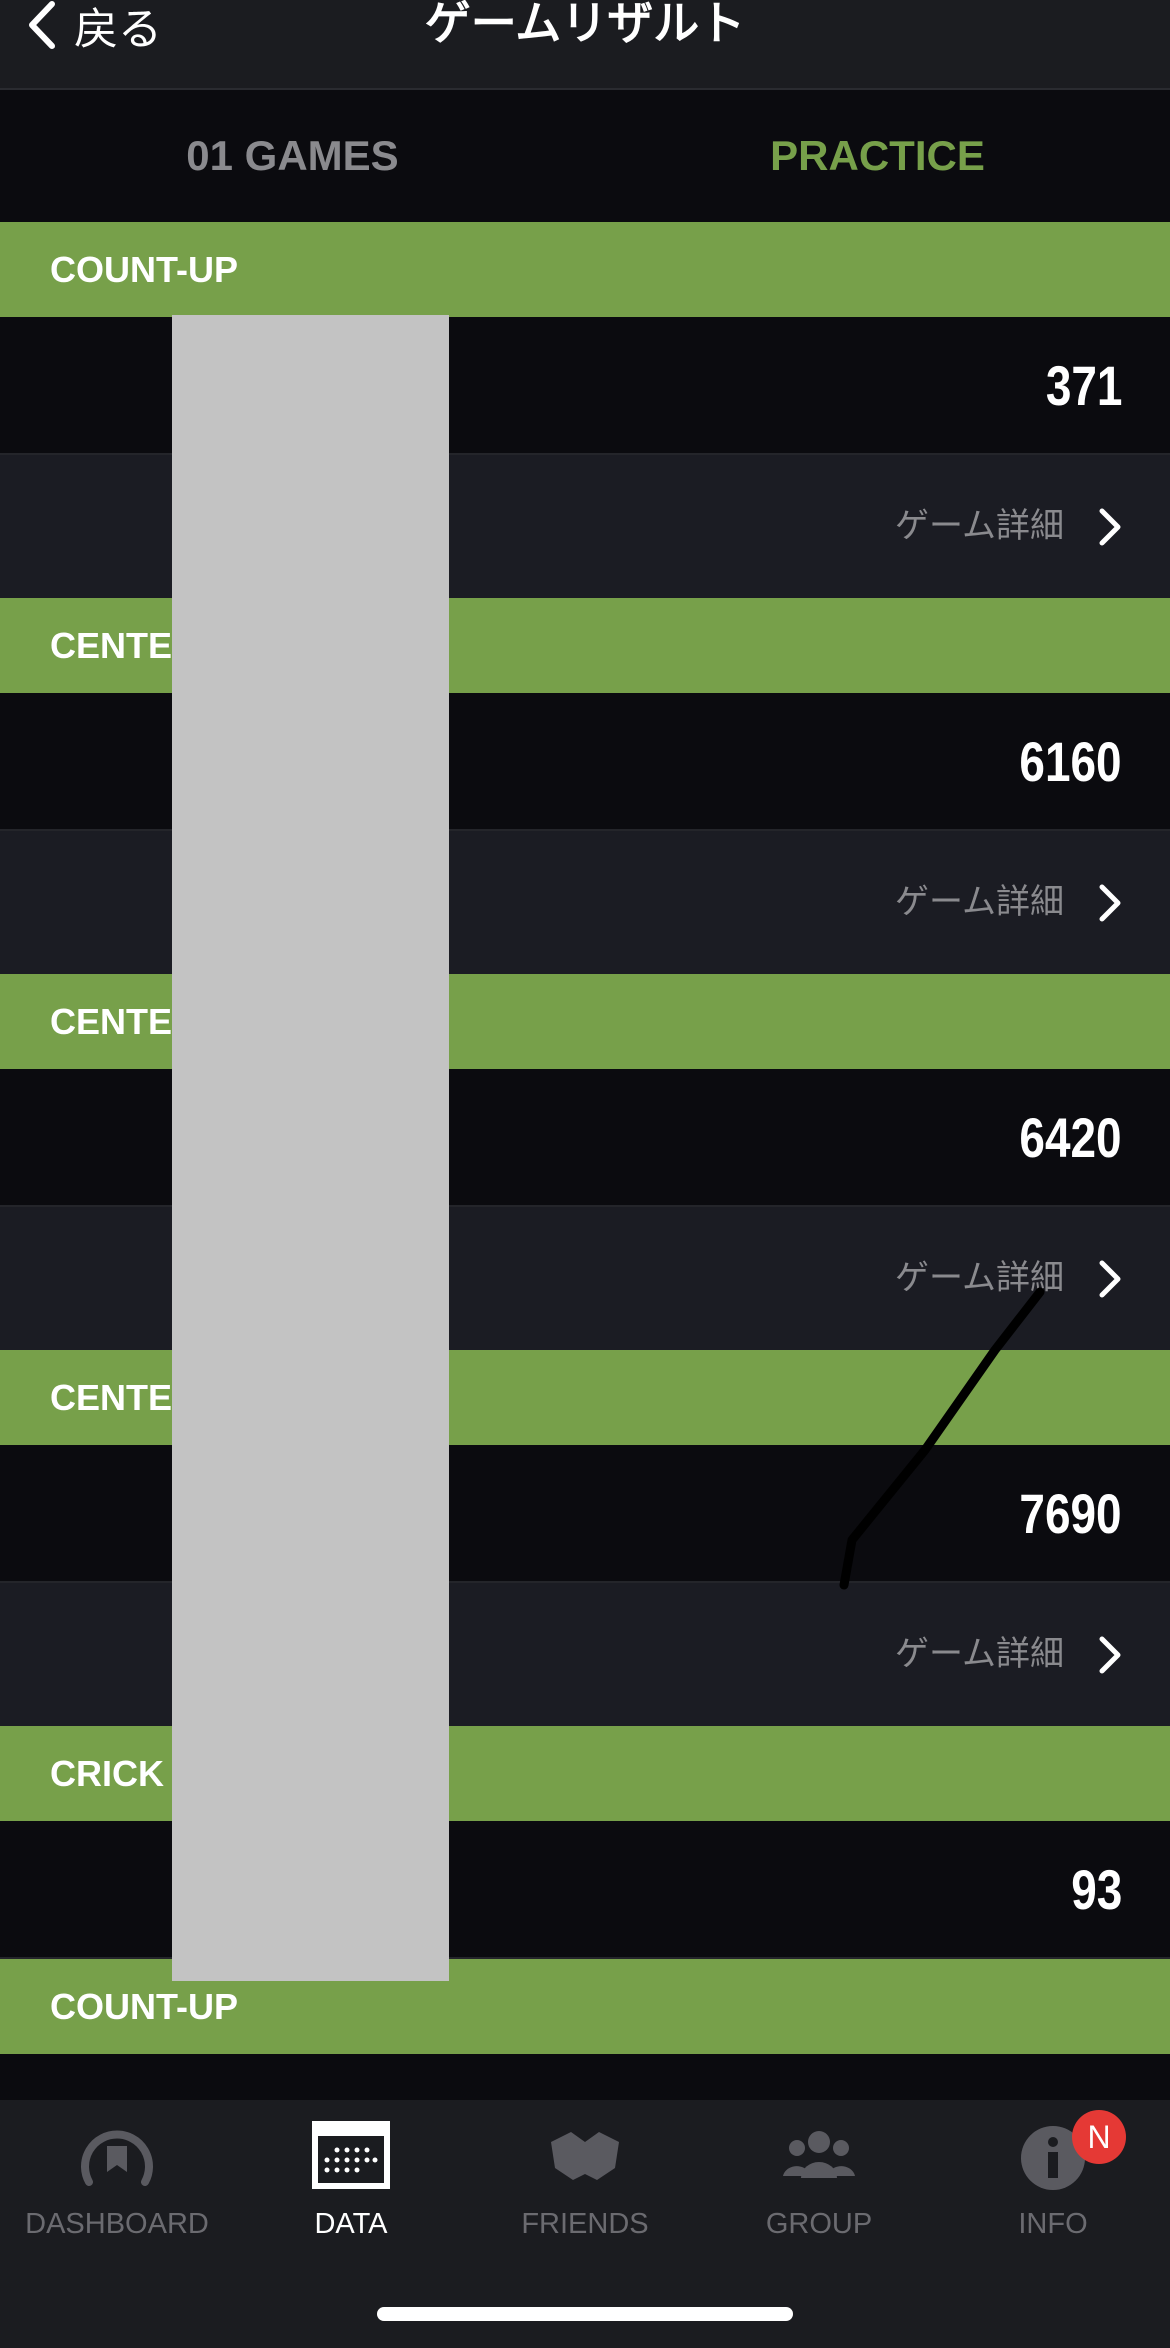 This screenshot has width=1170, height=2348. Describe the element at coordinates (351, 2224) in the screenshot. I see `tab-label: DATA` at that location.